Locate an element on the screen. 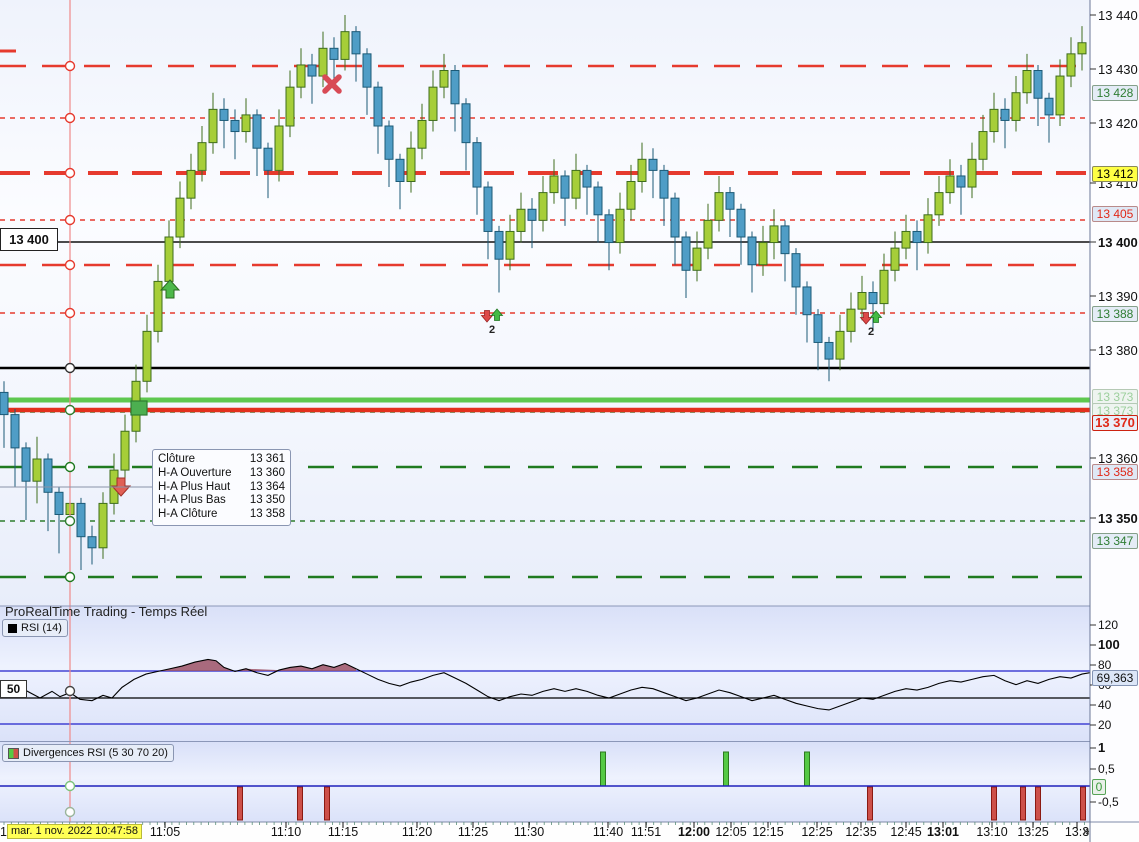  time-tick-label: 11:25 is located at coordinates (473, 832).